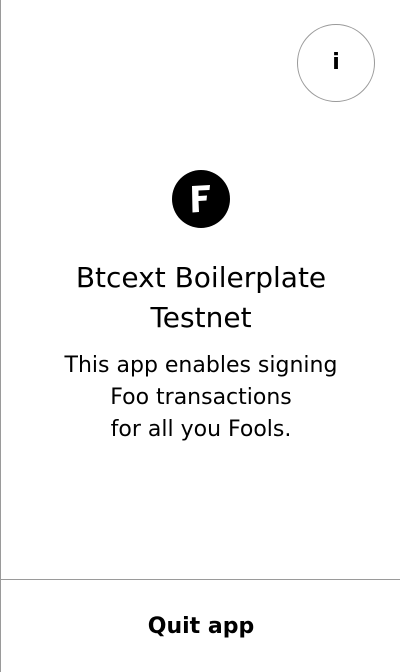  Describe the element at coordinates (201, 297) in the screenshot. I see `app-name: Btcext Boilerplate Testnet` at that location.